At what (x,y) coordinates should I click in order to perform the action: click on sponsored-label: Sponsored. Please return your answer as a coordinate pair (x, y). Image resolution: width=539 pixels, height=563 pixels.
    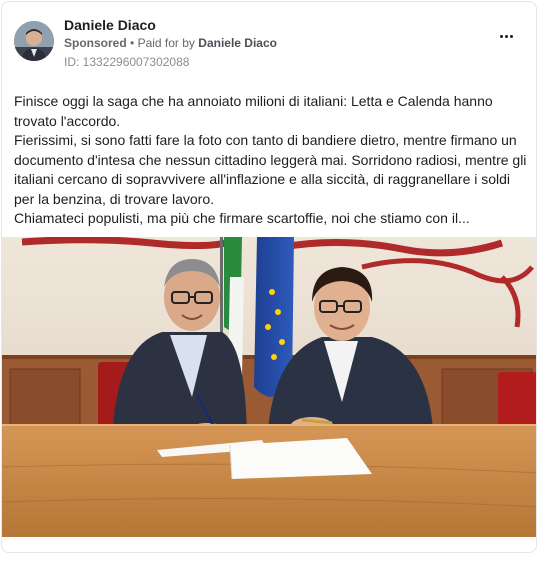
    Looking at the image, I should click on (95, 43).